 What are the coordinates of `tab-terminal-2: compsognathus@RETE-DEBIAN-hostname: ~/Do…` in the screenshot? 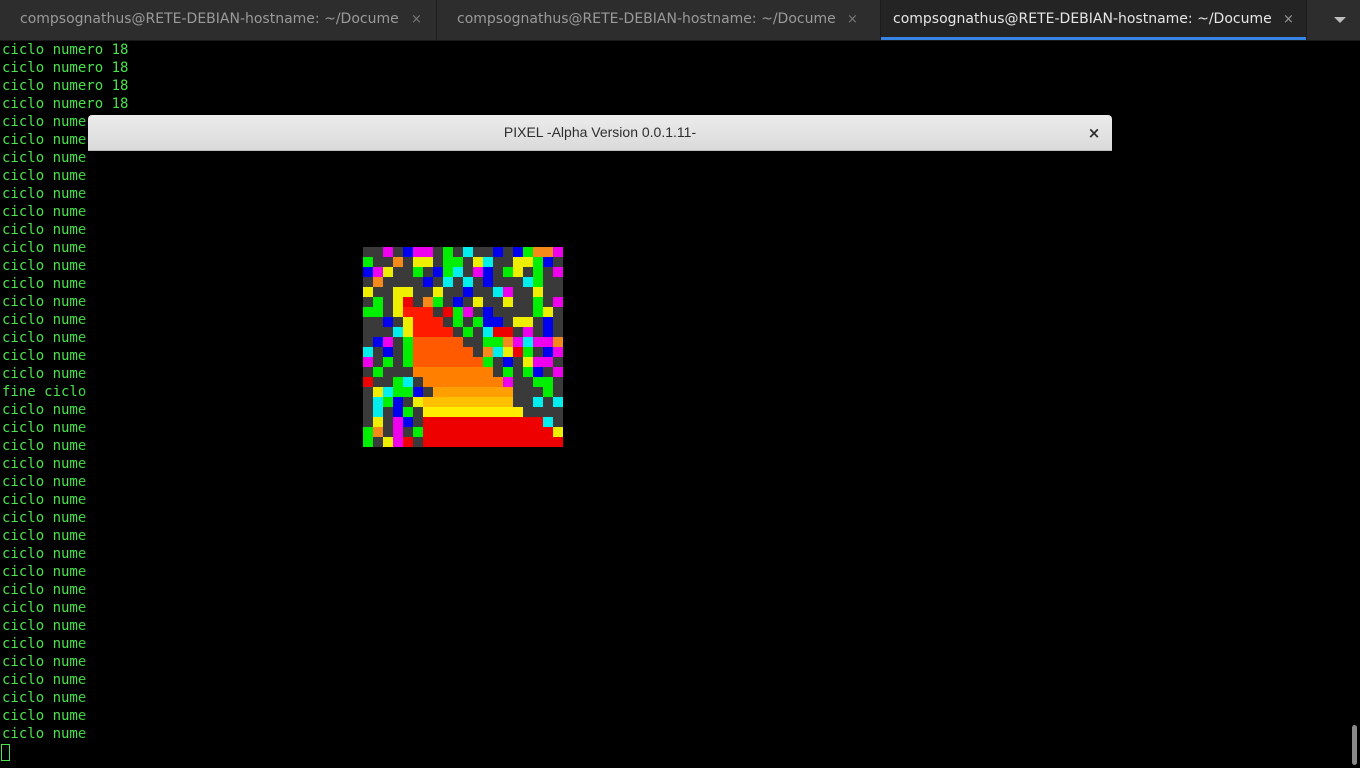 It's located at (659, 20).